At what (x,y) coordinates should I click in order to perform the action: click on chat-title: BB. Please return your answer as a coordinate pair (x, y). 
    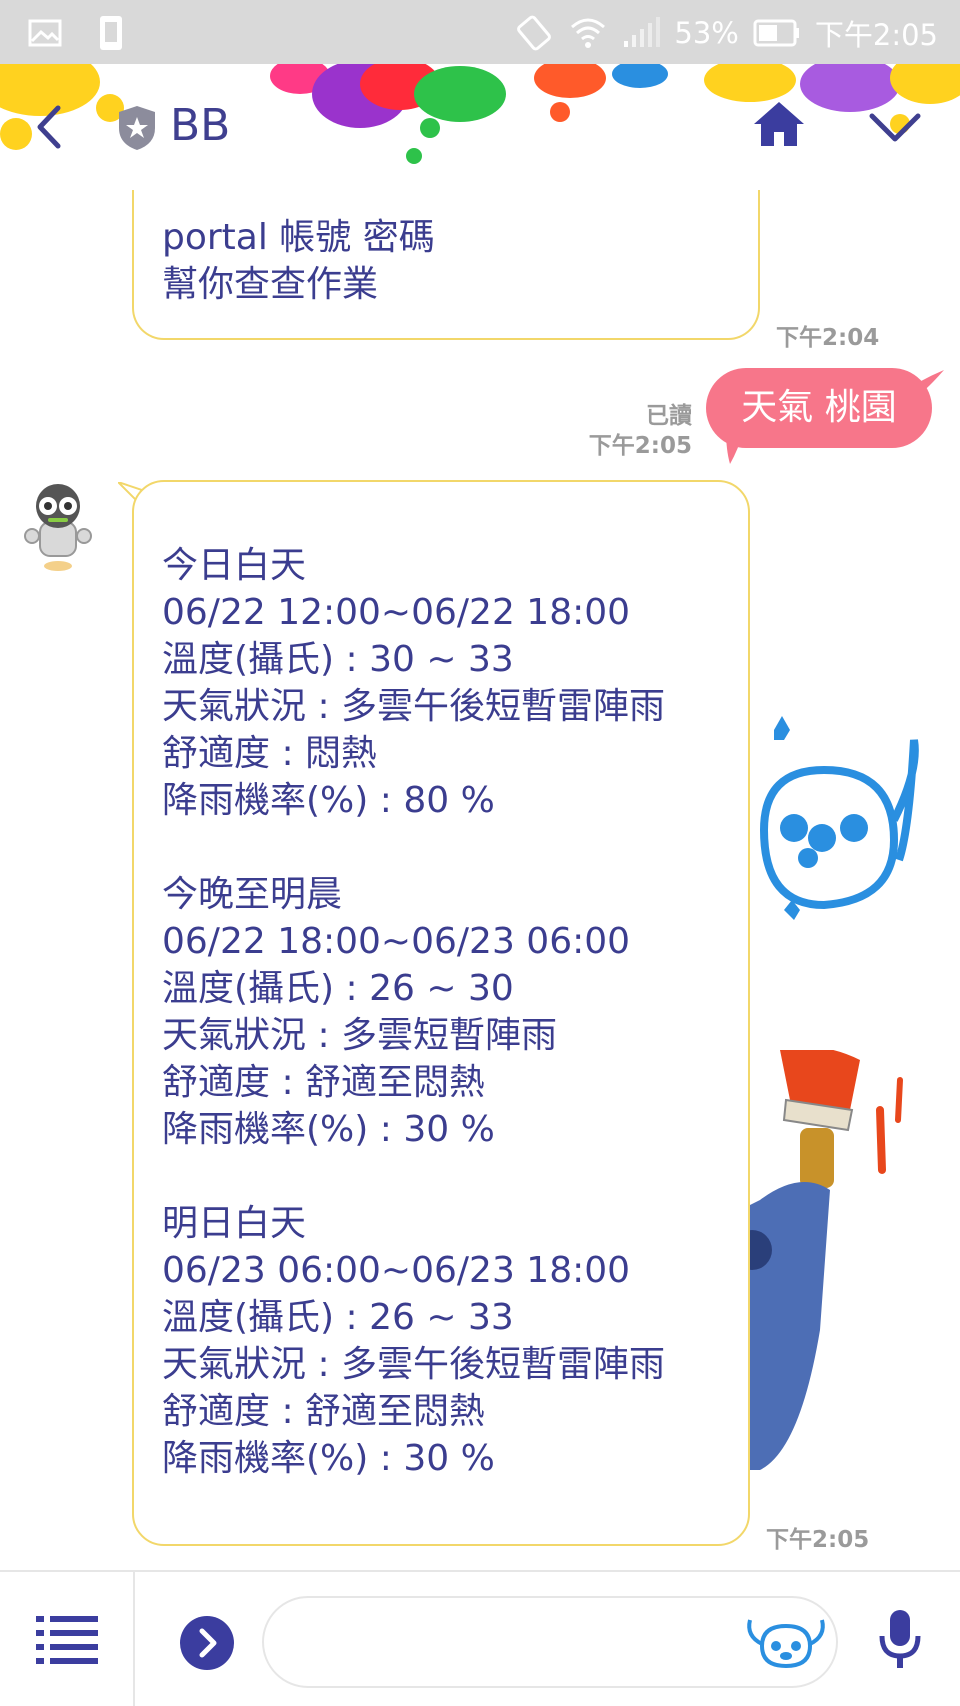
    Looking at the image, I should click on (200, 125).